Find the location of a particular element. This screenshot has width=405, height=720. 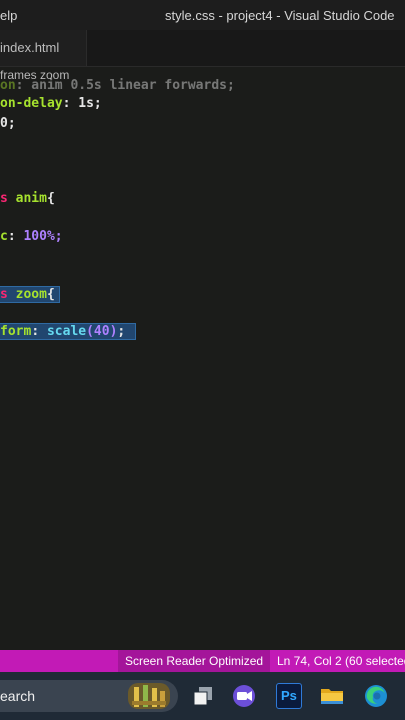

code-line-selected: form: scale(40); is located at coordinates (68, 331).